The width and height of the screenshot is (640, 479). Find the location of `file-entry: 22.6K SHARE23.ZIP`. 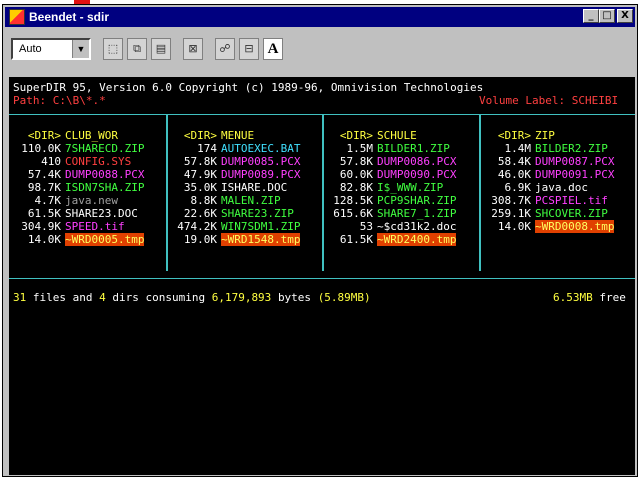

file-entry: 22.6K SHARE23.ZIP is located at coordinates (231, 213).